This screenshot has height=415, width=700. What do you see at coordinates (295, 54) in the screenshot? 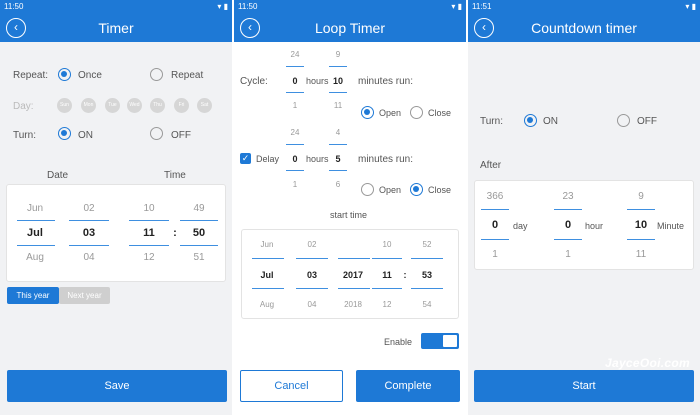
I see `cycle-hours-prev: 24` at bounding box center [295, 54].